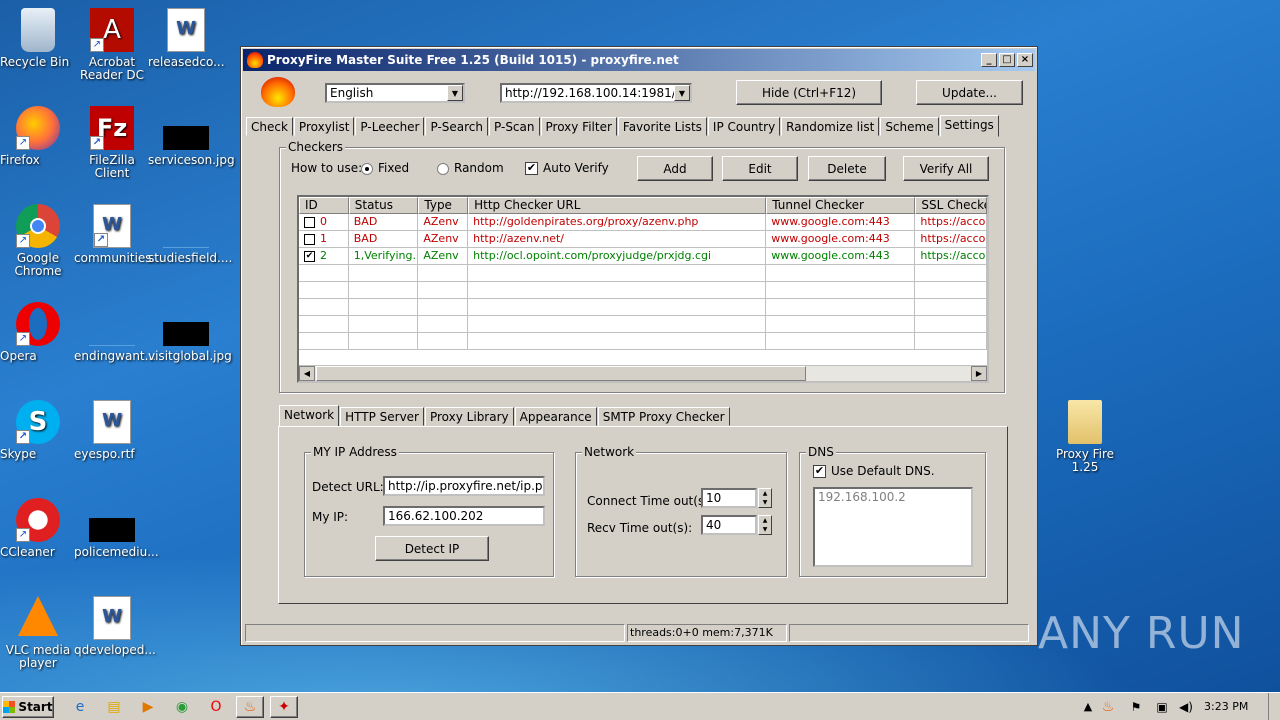 This screenshot has height=720, width=1280. Describe the element at coordinates (269, 126) in the screenshot. I see `tab-check: Check` at that location.